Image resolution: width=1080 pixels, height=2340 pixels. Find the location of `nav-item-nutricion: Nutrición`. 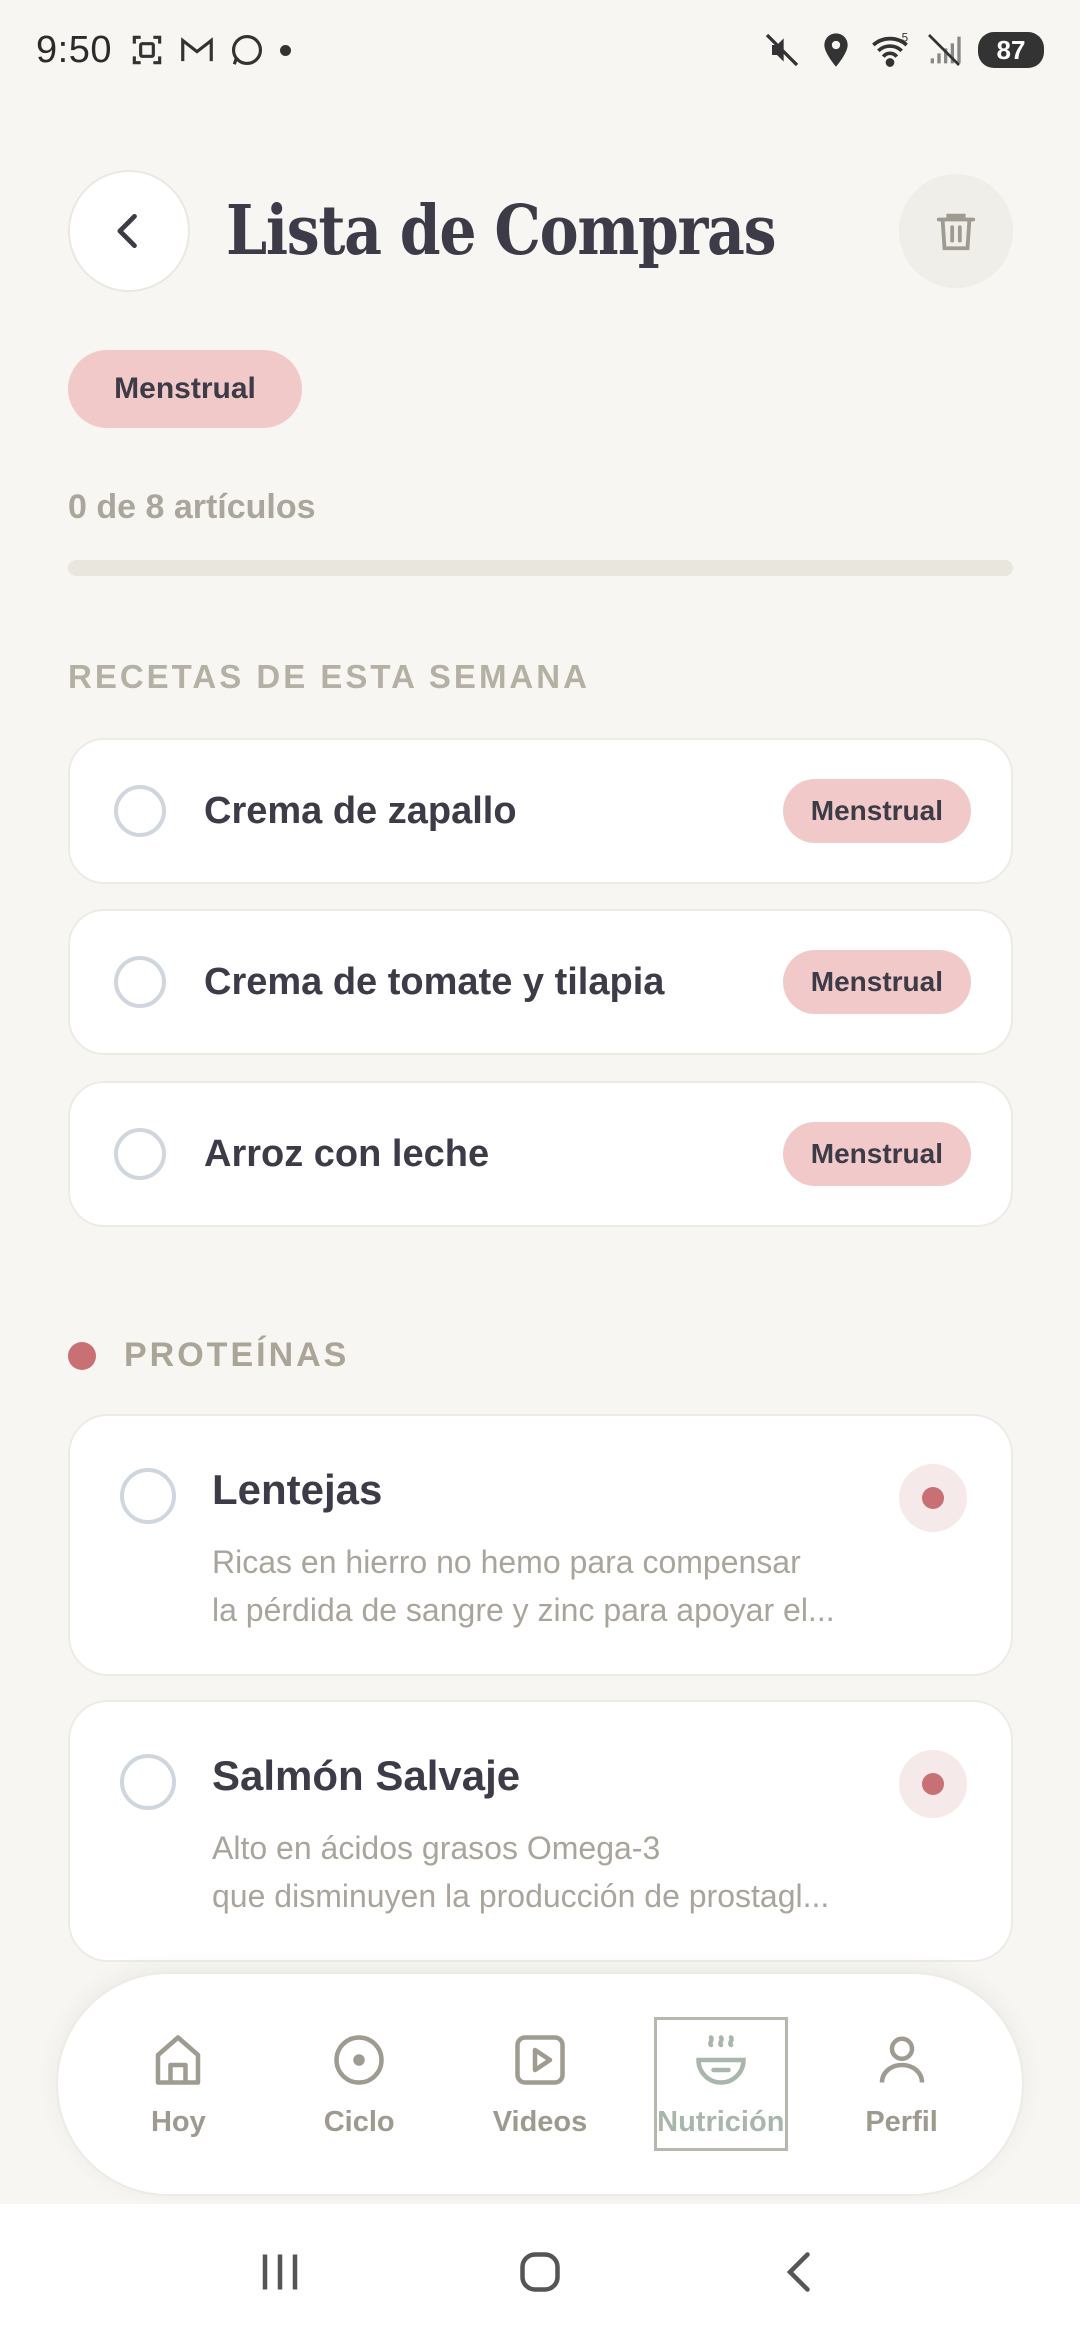

nav-item-nutricion: Nutrición is located at coordinates (720, 2084).